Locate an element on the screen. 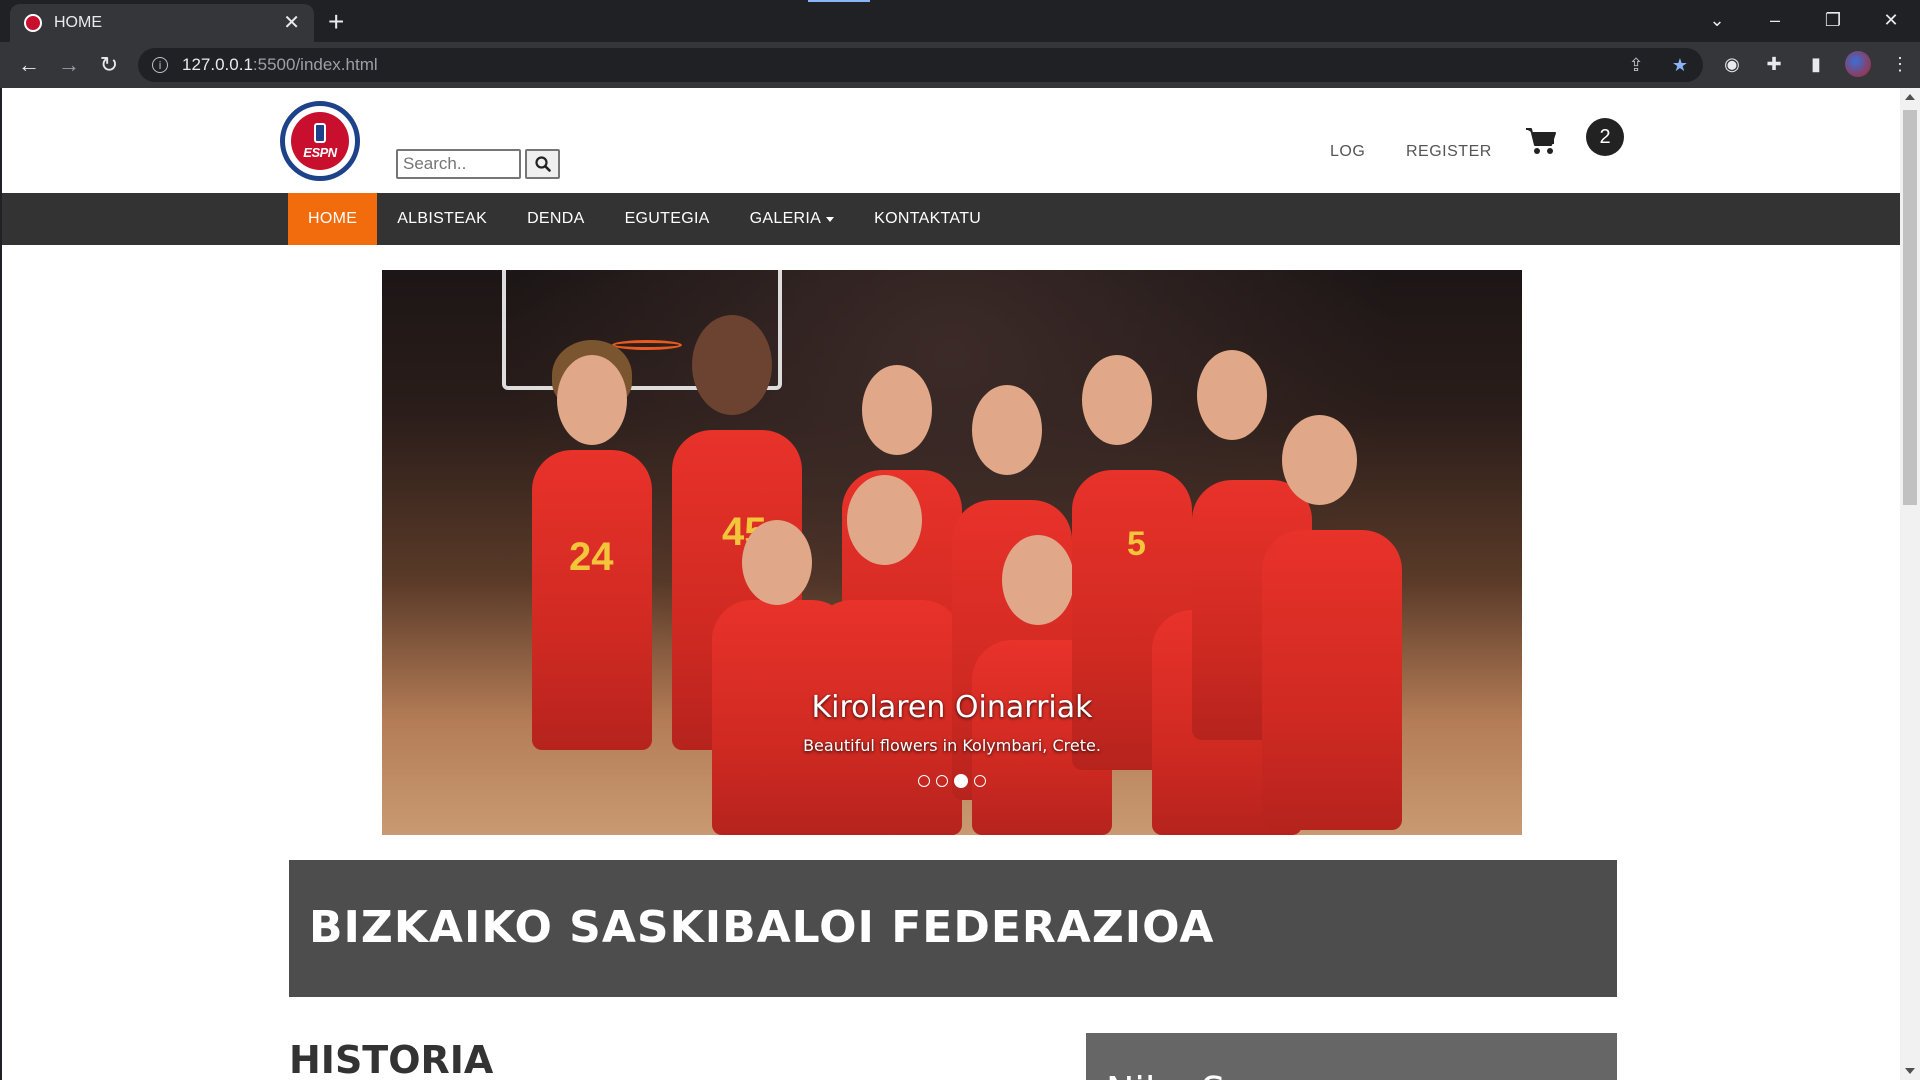  nav-item-galeria: GALERIA is located at coordinates (792, 219).